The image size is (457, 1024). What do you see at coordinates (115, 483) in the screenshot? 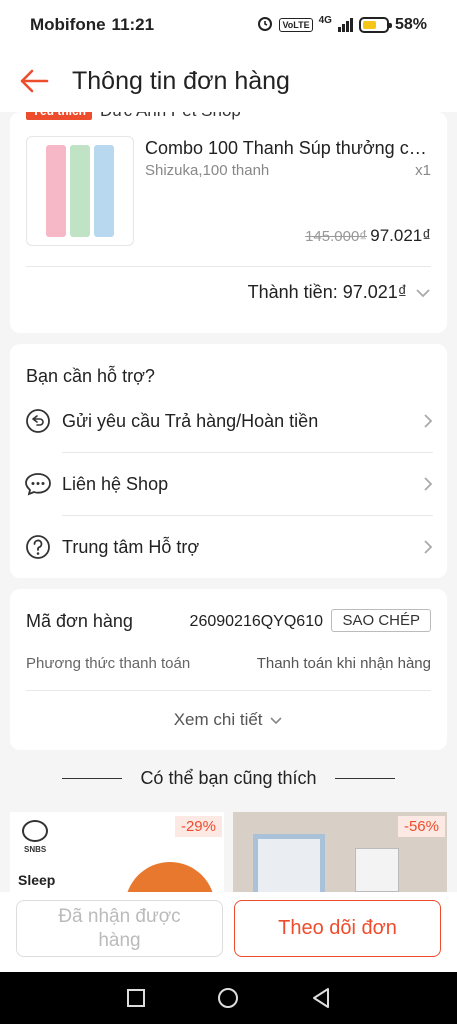
I see `support-item-label: Liên hệ Shop` at bounding box center [115, 483].